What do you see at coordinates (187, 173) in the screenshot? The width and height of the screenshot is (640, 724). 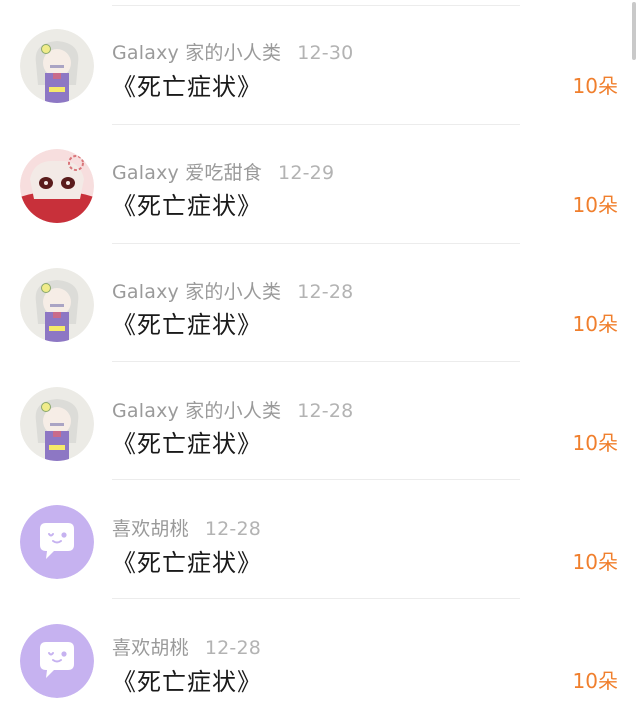 I see `sender-name: Galaxy 爱吃甜食` at bounding box center [187, 173].